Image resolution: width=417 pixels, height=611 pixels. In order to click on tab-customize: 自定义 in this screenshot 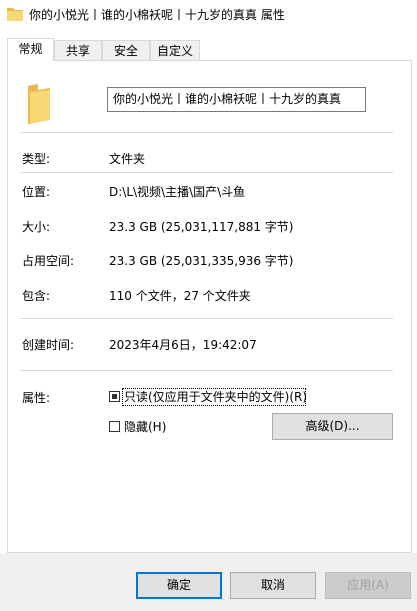, I will do `click(175, 50)`.